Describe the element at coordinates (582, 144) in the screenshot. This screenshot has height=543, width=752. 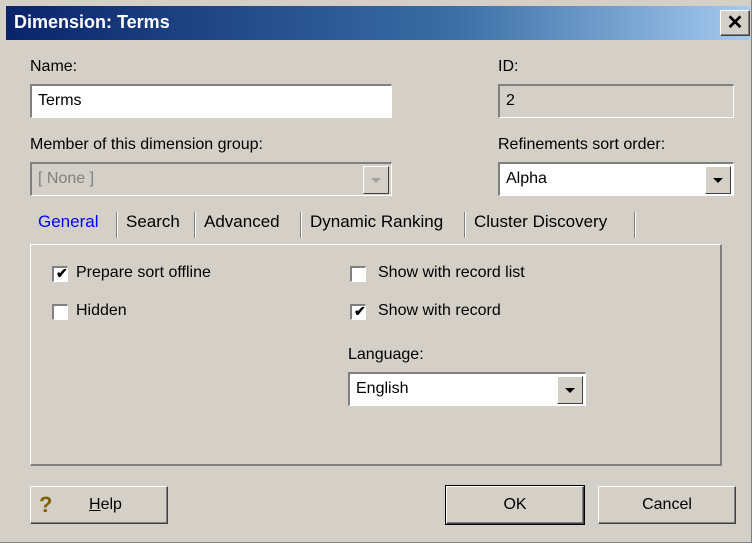
I see `refinements-label: Refinements sort order:` at that location.